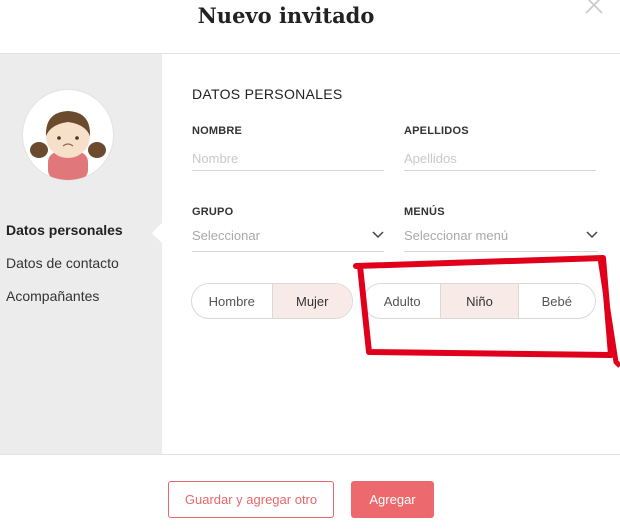 The image size is (620, 529). I want to click on gender-option-mujer: Mujer, so click(311, 301).